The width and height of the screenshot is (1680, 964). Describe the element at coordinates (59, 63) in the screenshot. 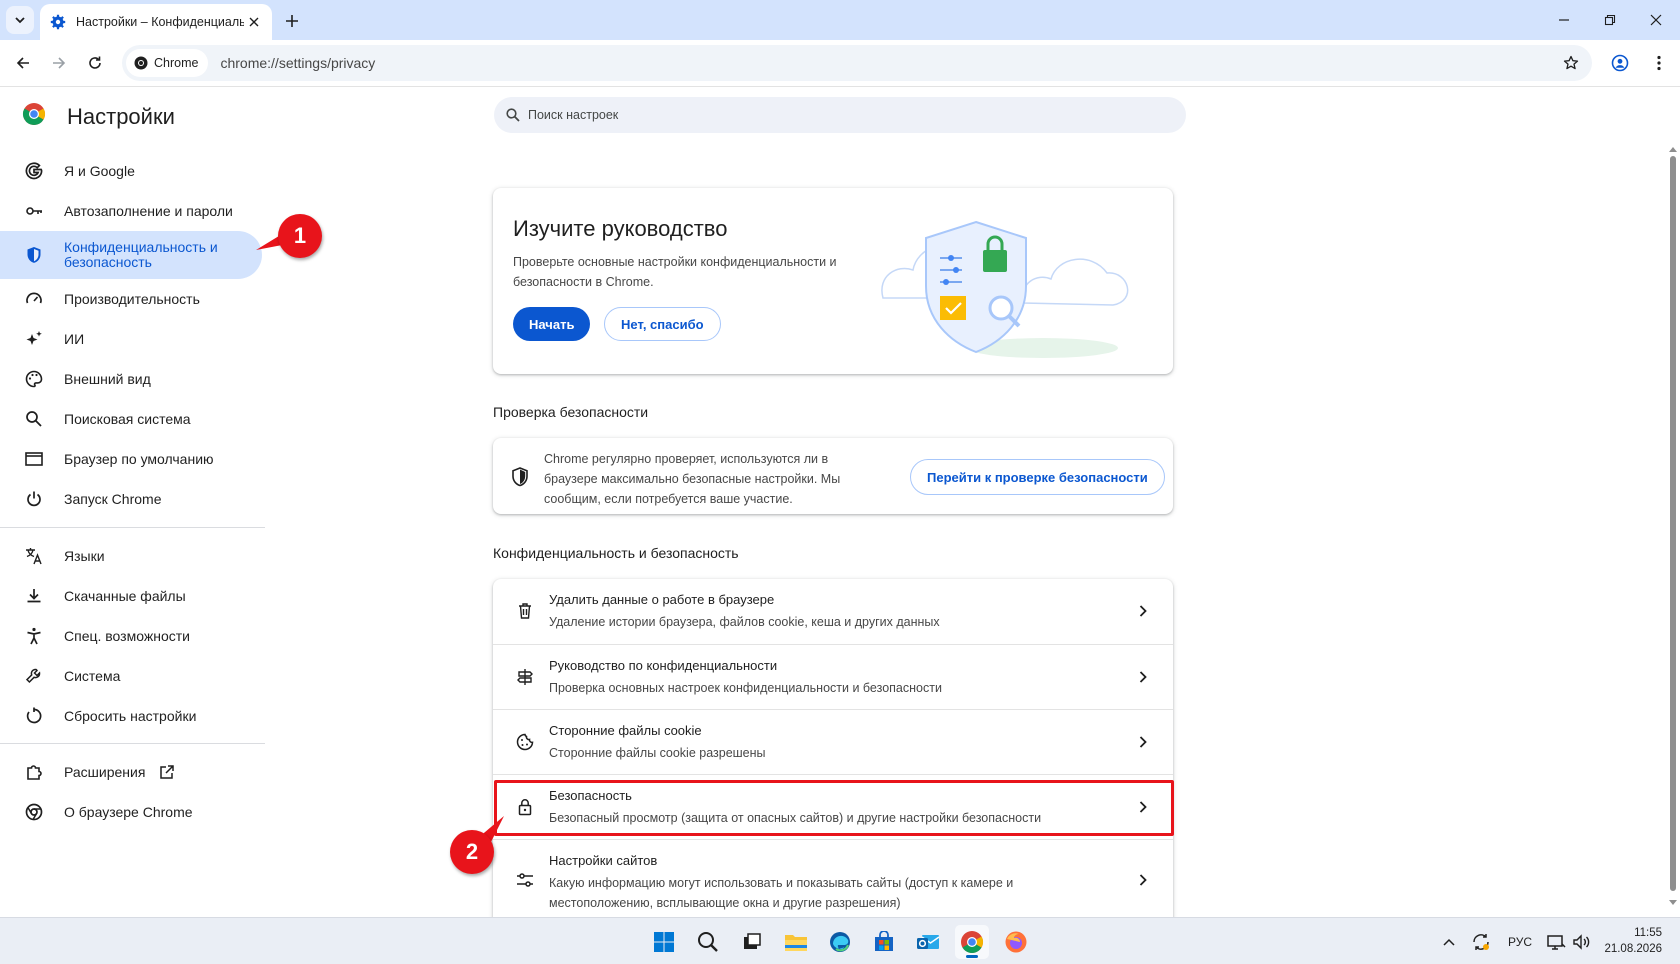

I see `forward-button` at that location.